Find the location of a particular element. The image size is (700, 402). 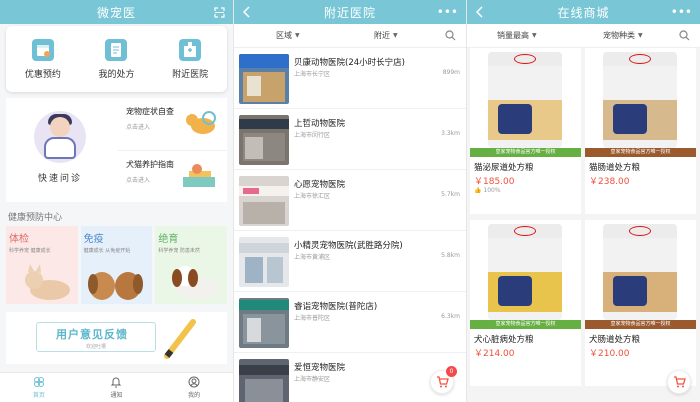

filter-pet-type: 宠物种类 ▼ is located at coordinates (623, 35).